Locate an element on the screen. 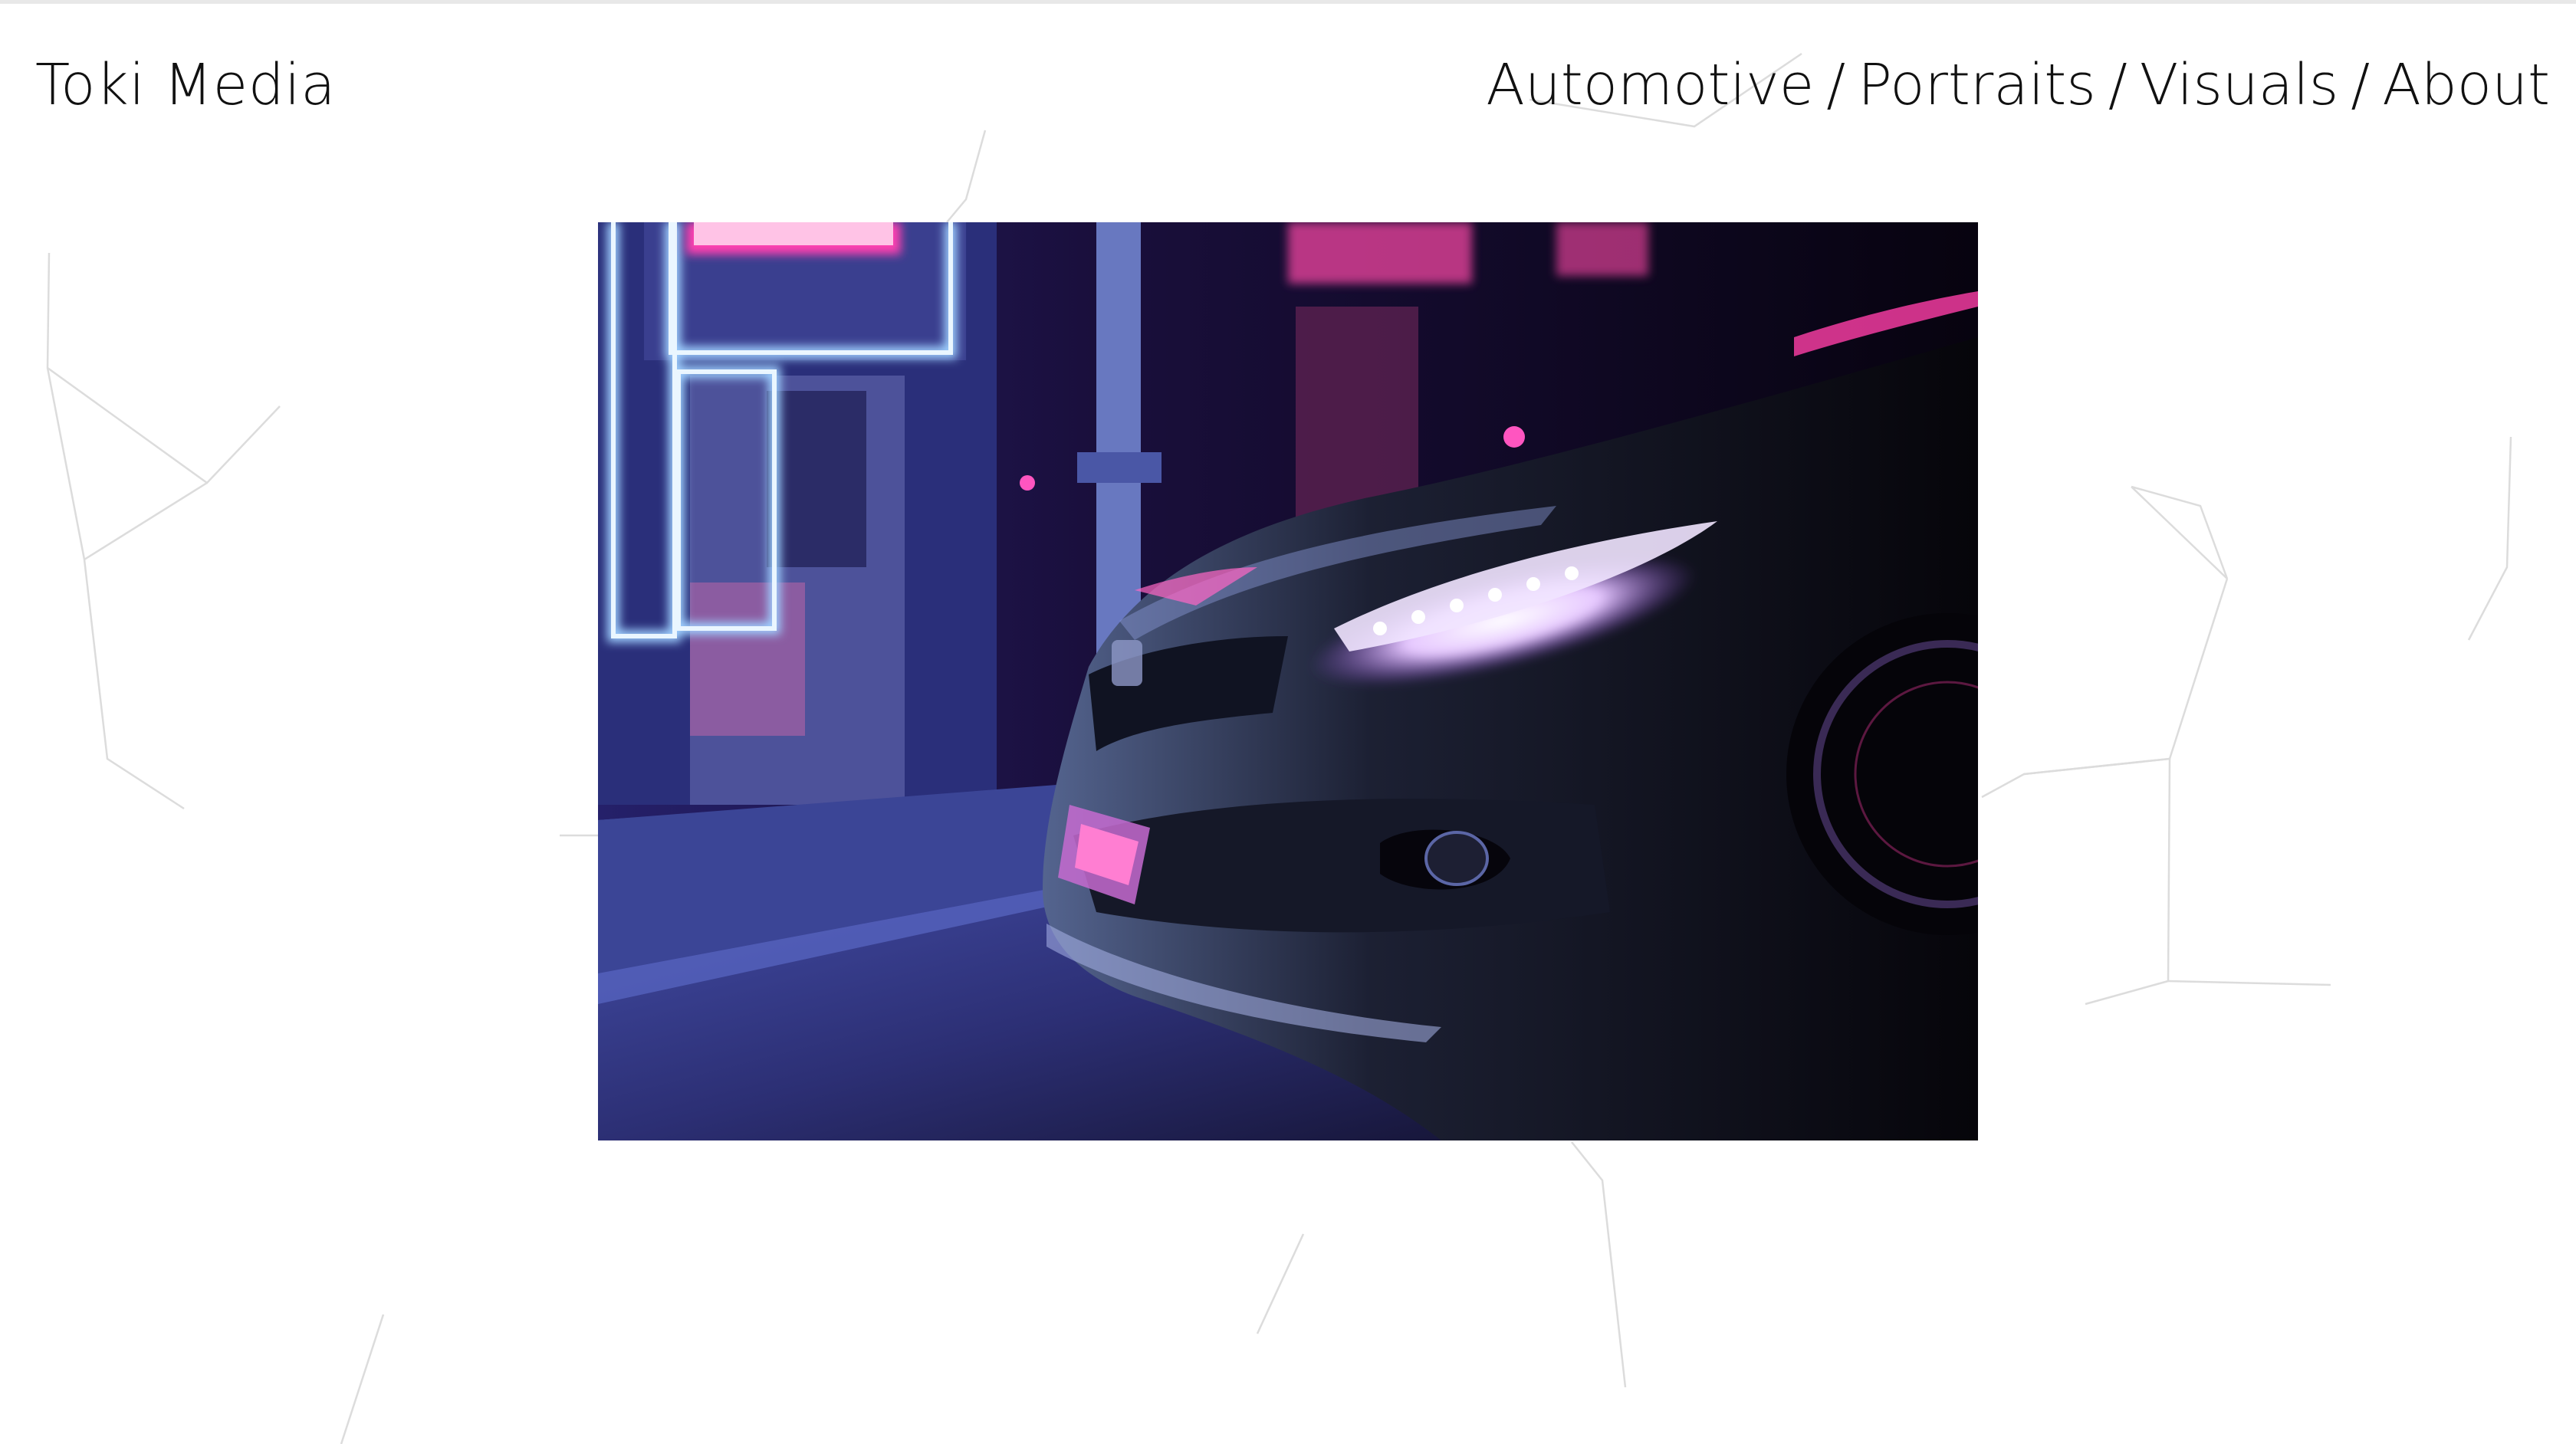 The width and height of the screenshot is (2576, 1444). nav-link-visuals: Visuals is located at coordinates (2239, 85).